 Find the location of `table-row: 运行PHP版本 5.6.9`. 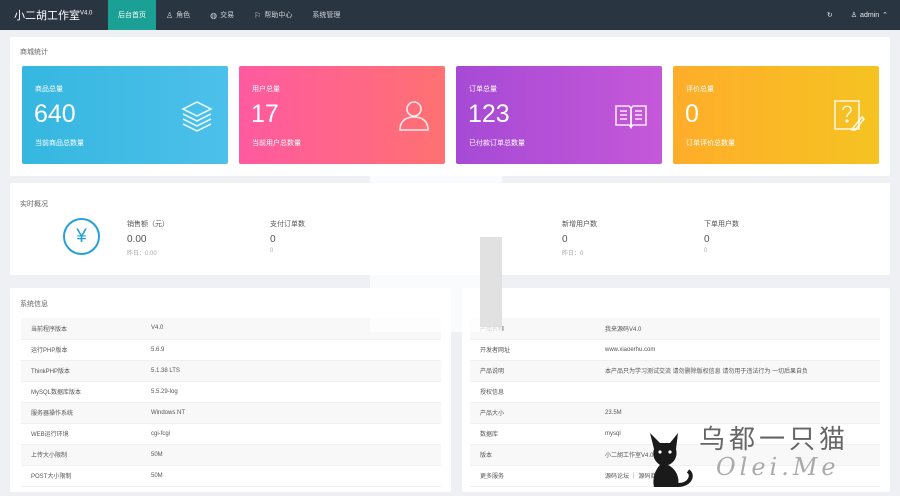

table-row: 运行PHP版本 5.6.9 is located at coordinates (231, 350).